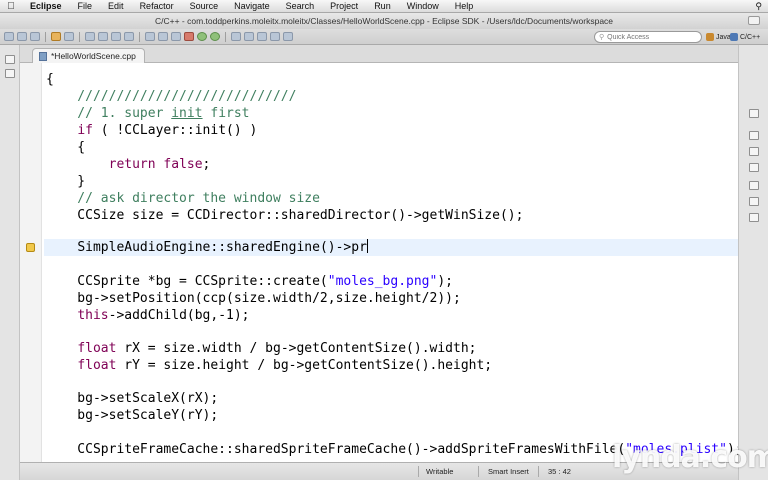 This screenshot has height=480, width=768. What do you see at coordinates (508, 471) in the screenshot?
I see `status-insert-mode: Smart Insert` at bounding box center [508, 471].